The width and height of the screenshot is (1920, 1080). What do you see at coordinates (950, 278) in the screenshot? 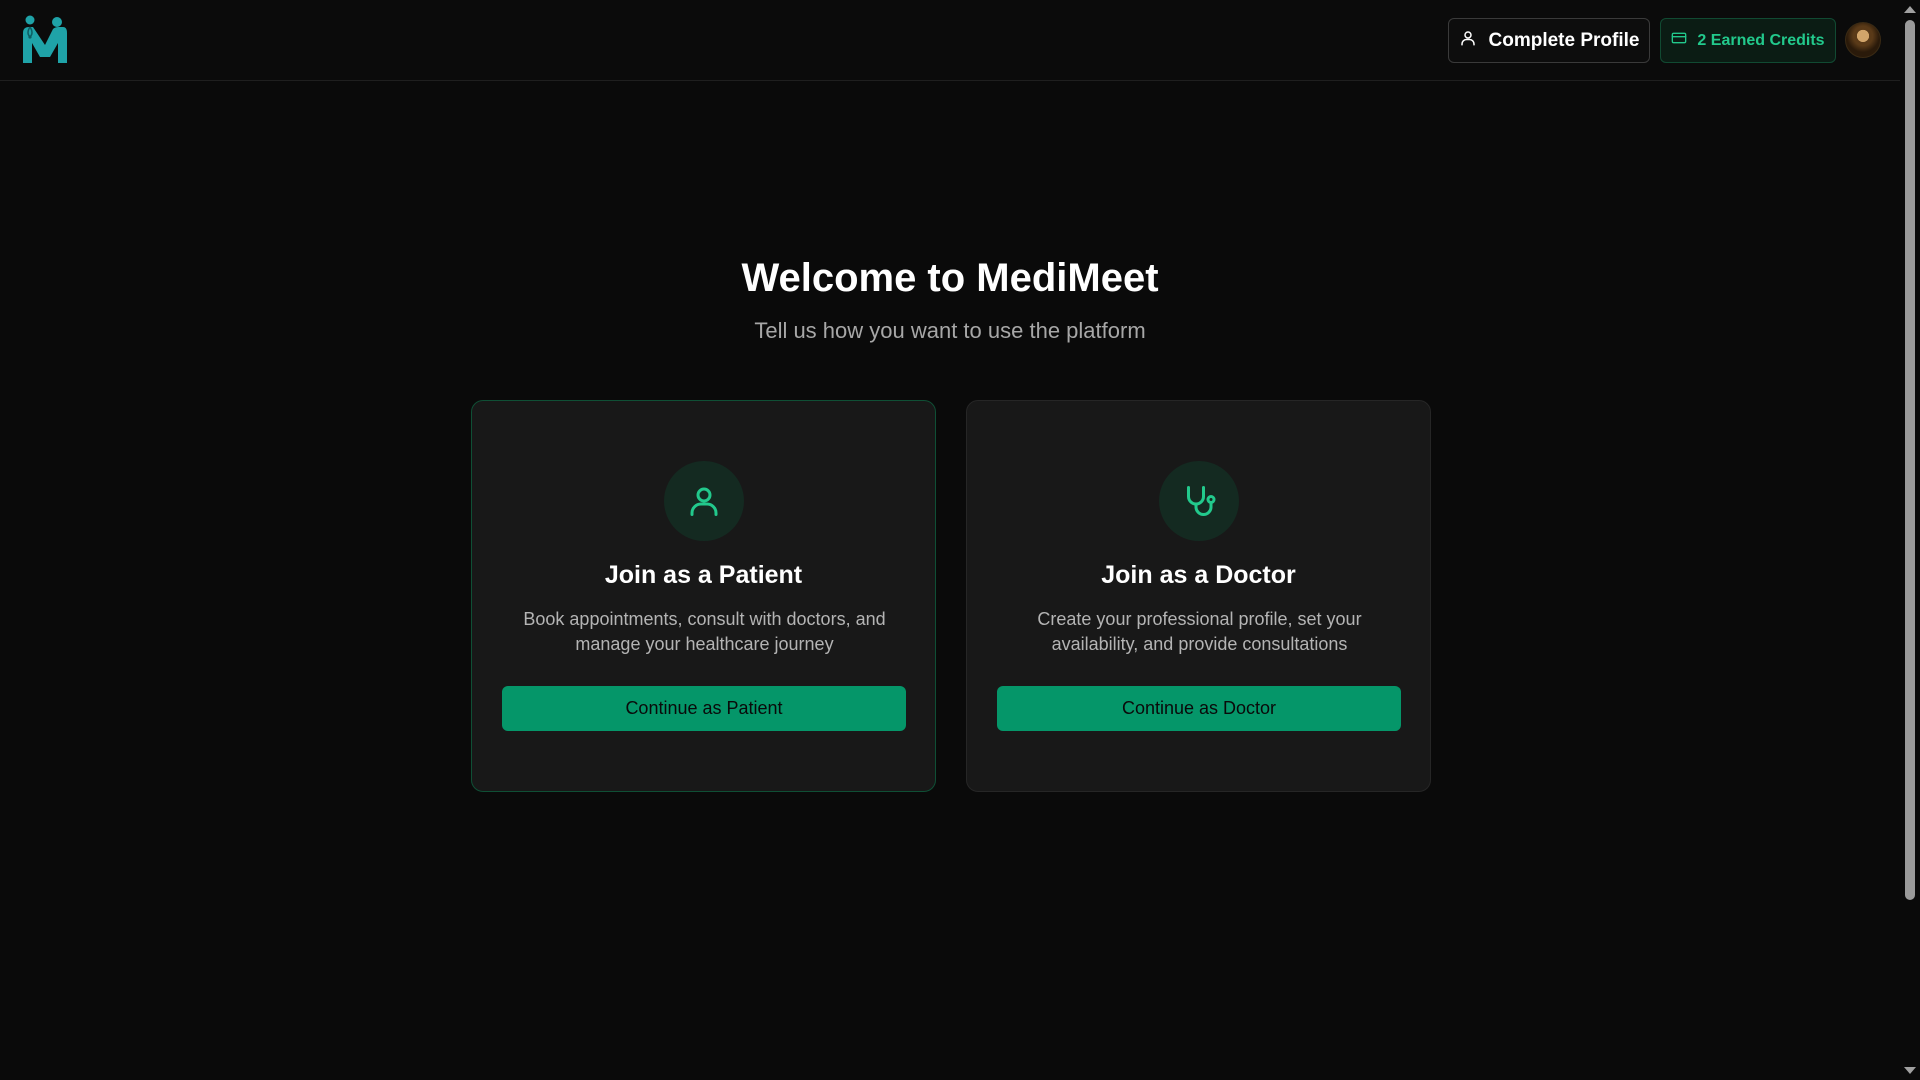
I see `page-title: Welcome to MediMeet` at bounding box center [950, 278].